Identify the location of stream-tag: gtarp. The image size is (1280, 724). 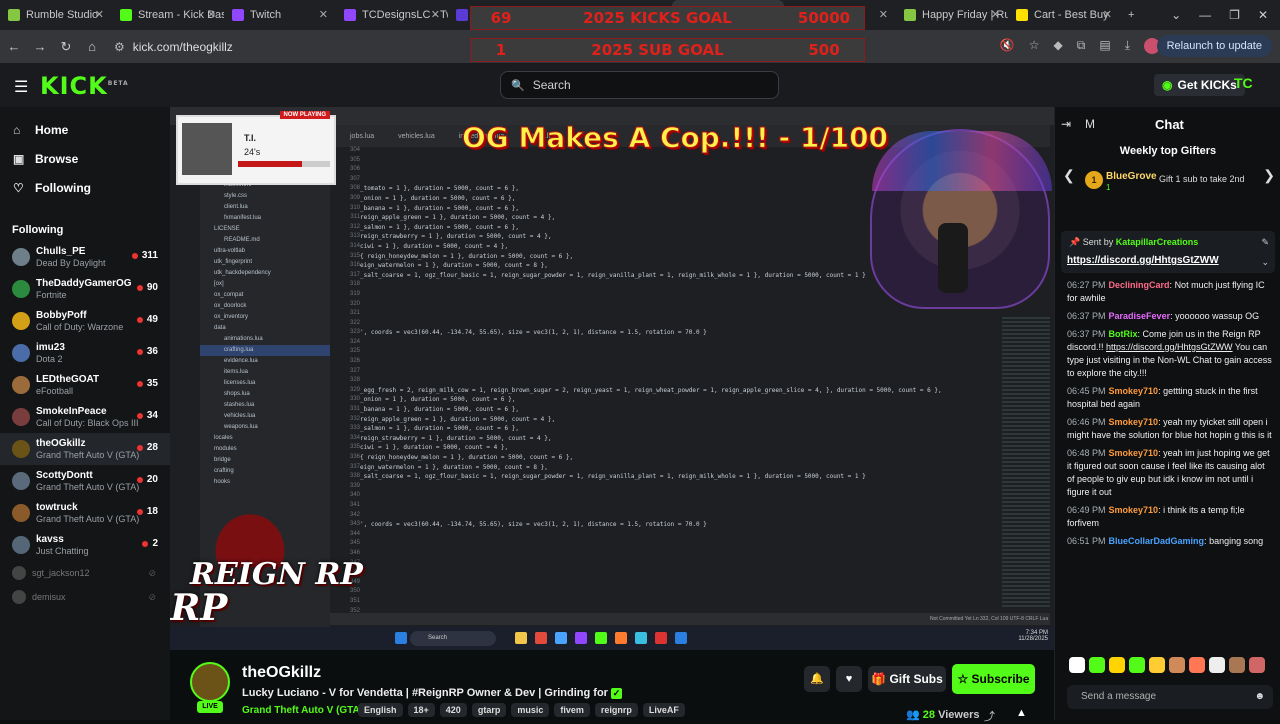
(489, 710).